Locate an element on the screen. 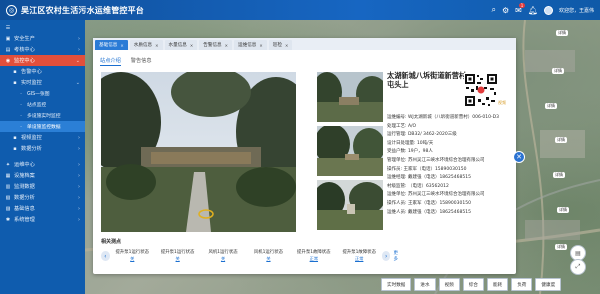 Image resolution: width=600 pixels, height=294 pixels. subtab-alarm-info: 警告信息 is located at coordinates (141, 61).